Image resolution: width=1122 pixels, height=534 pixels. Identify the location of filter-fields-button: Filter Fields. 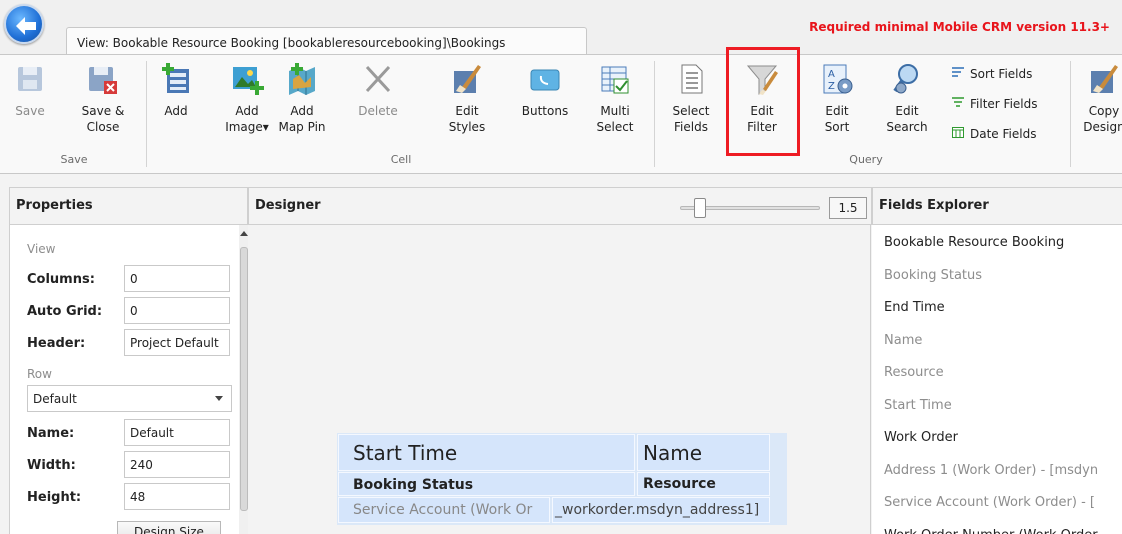
(994, 103).